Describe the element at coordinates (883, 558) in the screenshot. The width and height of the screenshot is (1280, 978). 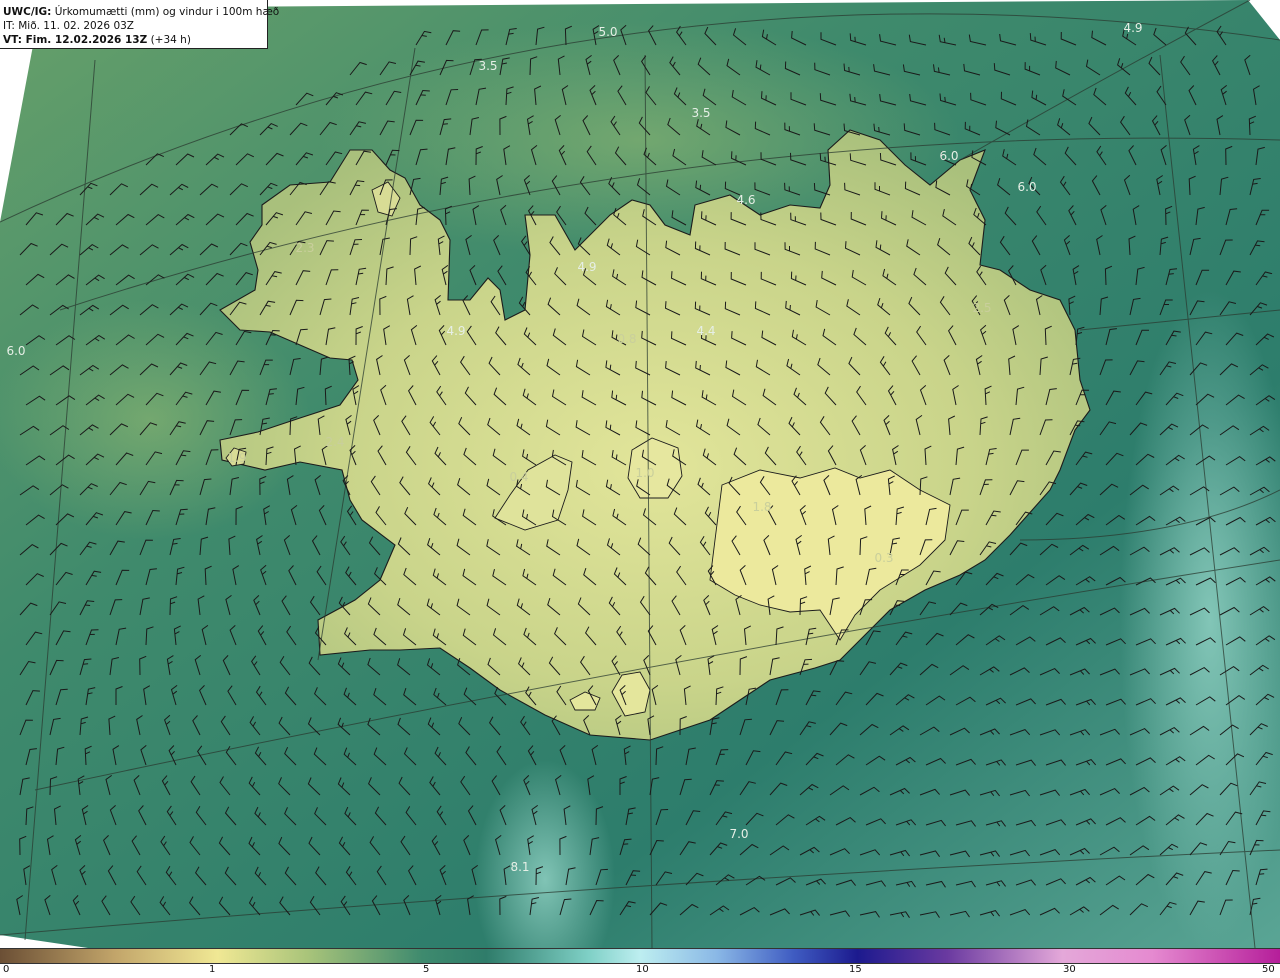
I see `value-label: 0.3` at that location.